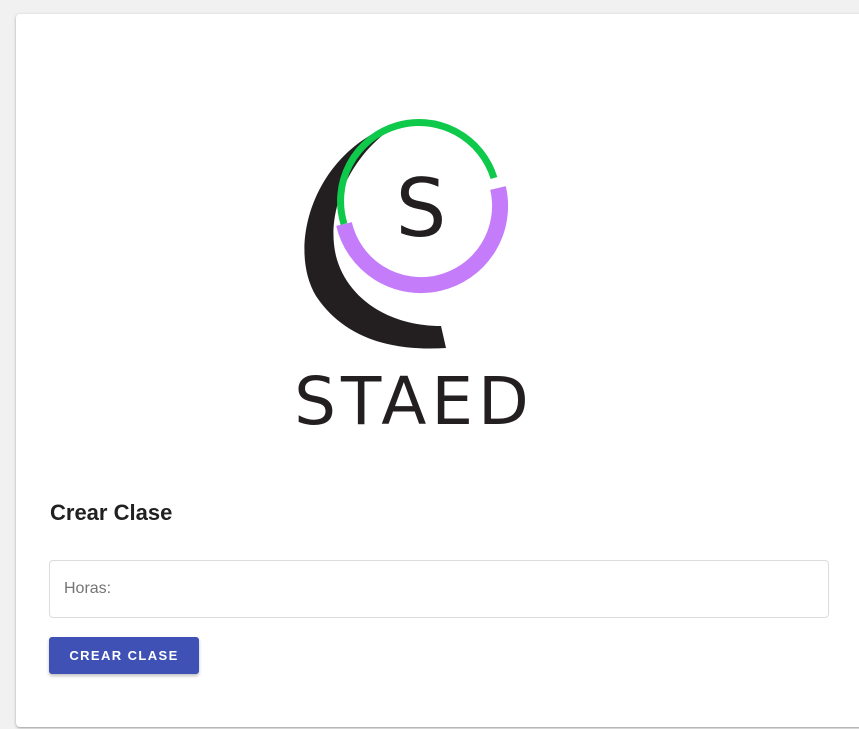  I want to click on staed-logo: S STAED, so click(411, 271).